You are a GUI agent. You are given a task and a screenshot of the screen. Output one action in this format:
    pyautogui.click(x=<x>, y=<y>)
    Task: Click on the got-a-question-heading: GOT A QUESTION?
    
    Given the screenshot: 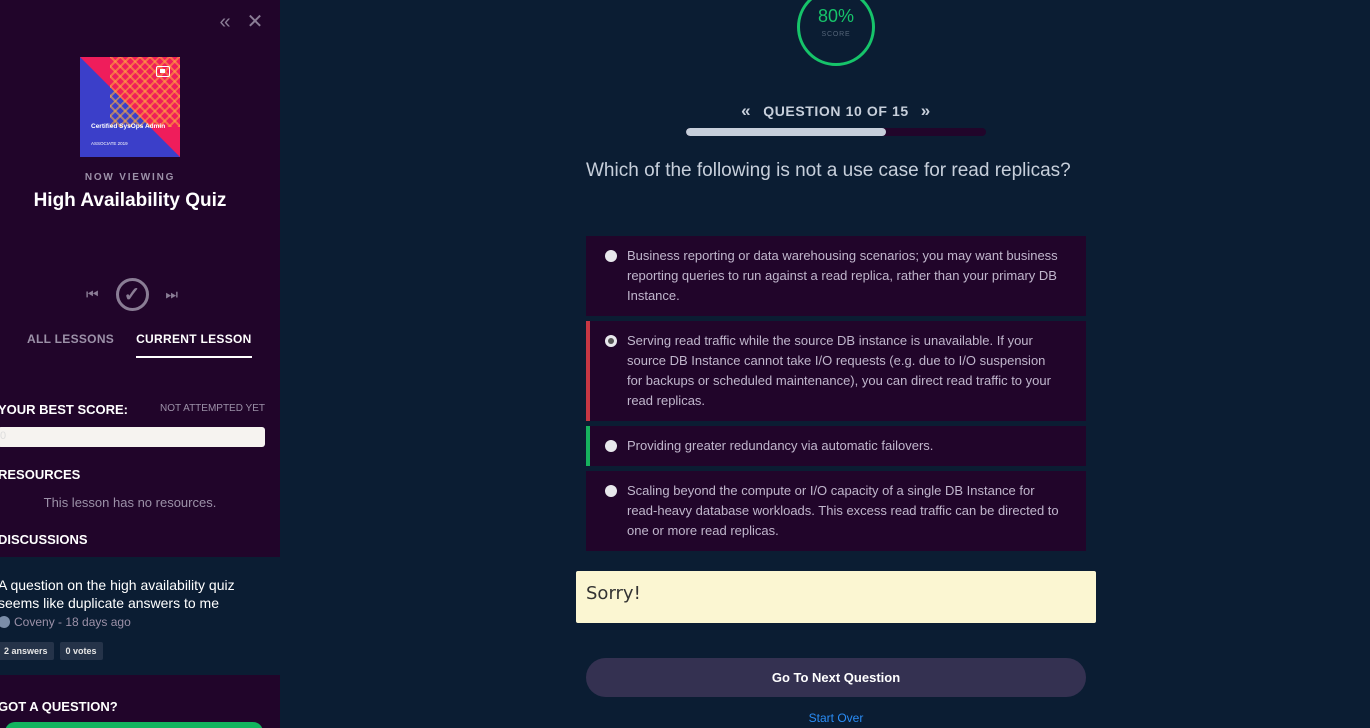 What is the action you would take?
    pyautogui.click(x=59, y=706)
    